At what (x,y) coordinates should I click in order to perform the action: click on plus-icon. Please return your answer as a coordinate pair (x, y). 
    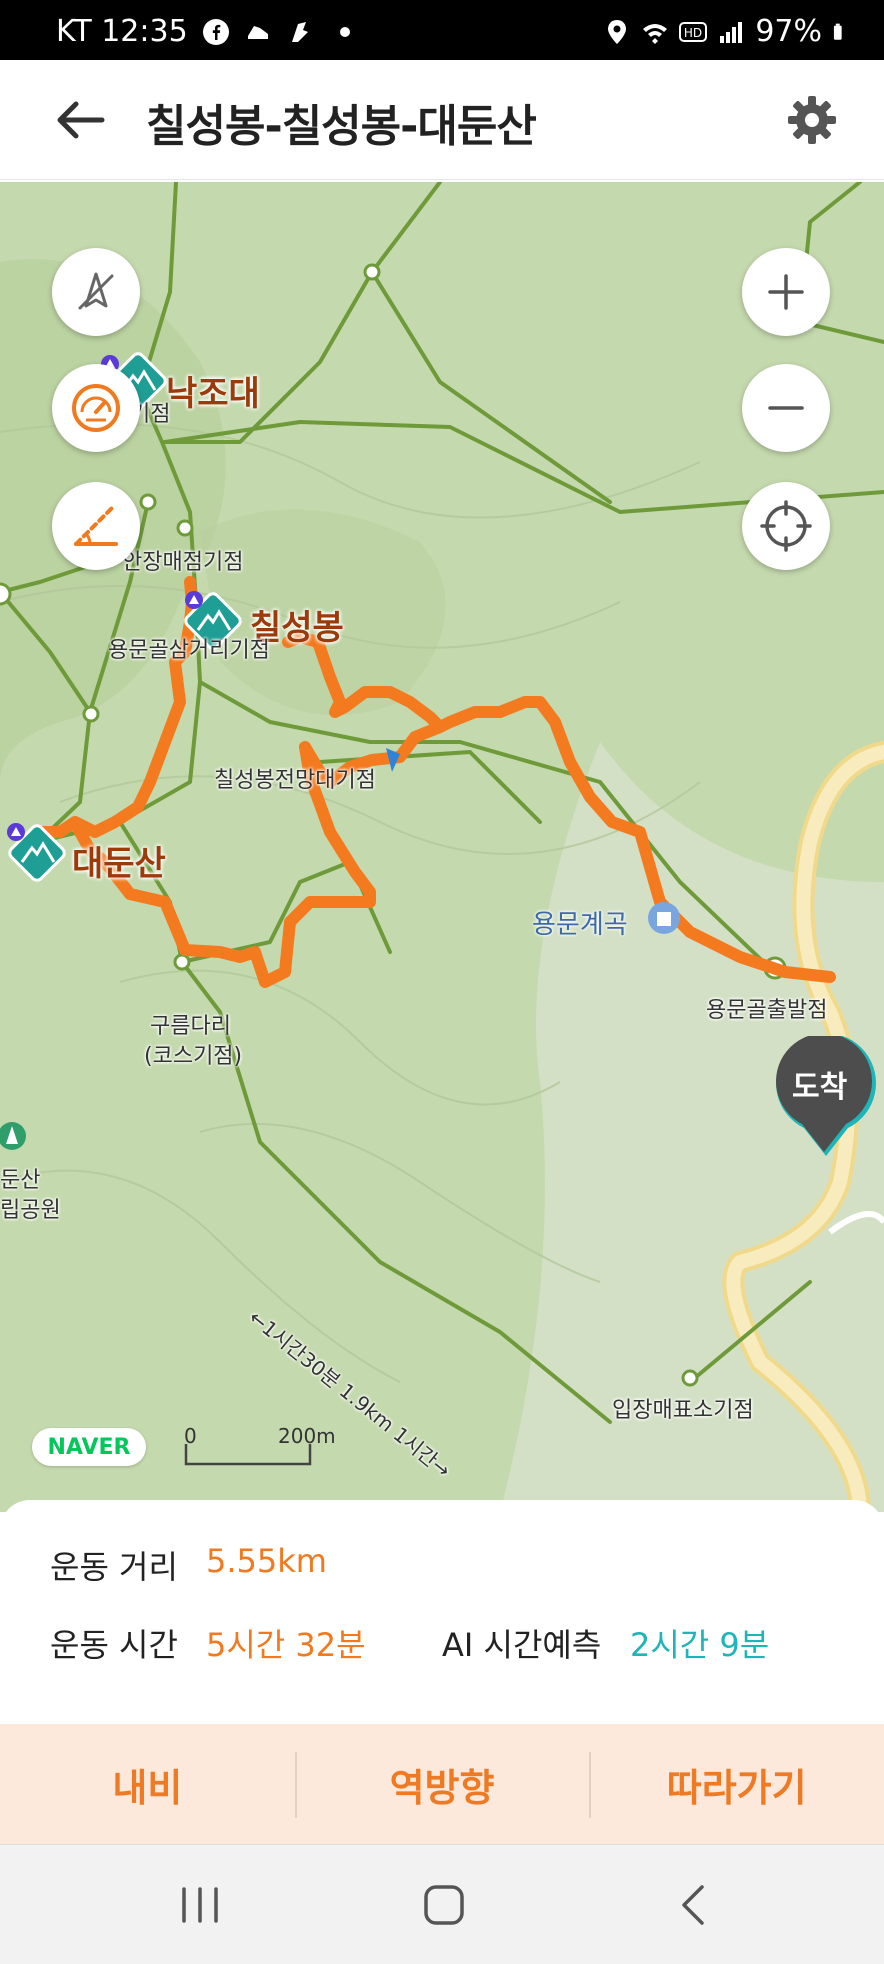
    Looking at the image, I should click on (786, 292).